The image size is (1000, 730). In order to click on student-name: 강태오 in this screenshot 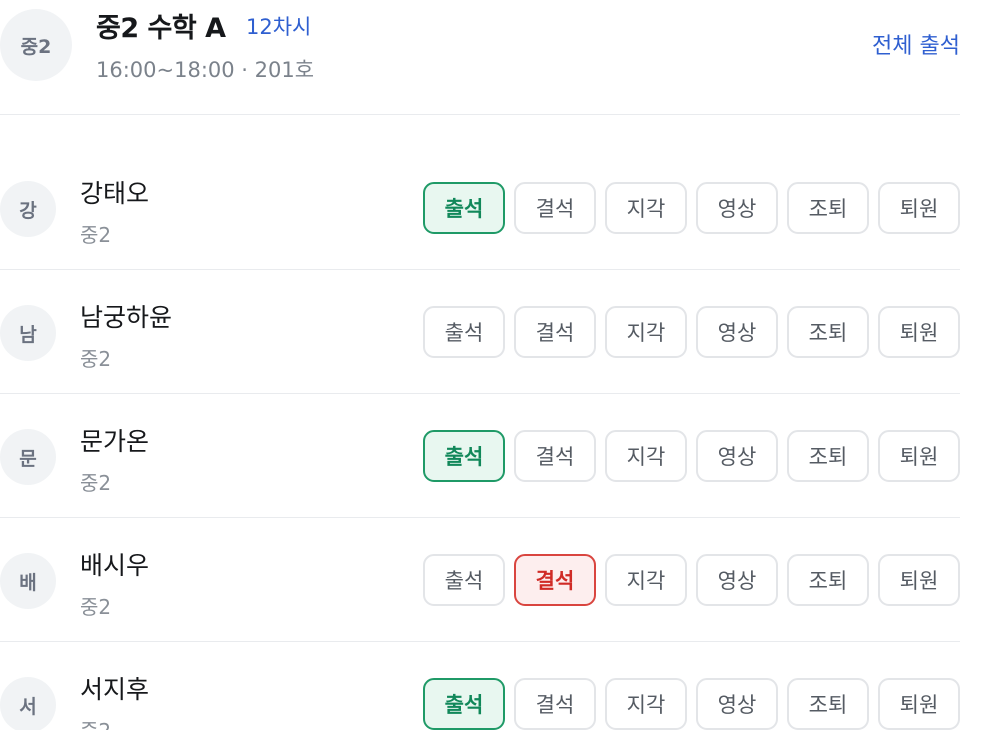, I will do `click(115, 193)`.